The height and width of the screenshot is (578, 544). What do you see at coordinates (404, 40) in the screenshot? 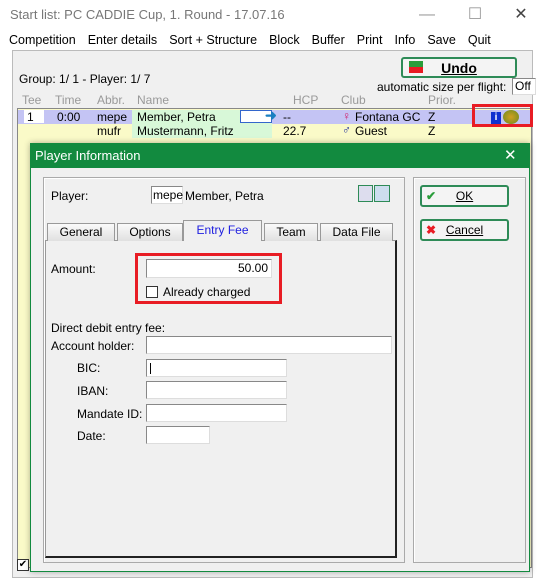
I see `menu-info: Info` at bounding box center [404, 40].